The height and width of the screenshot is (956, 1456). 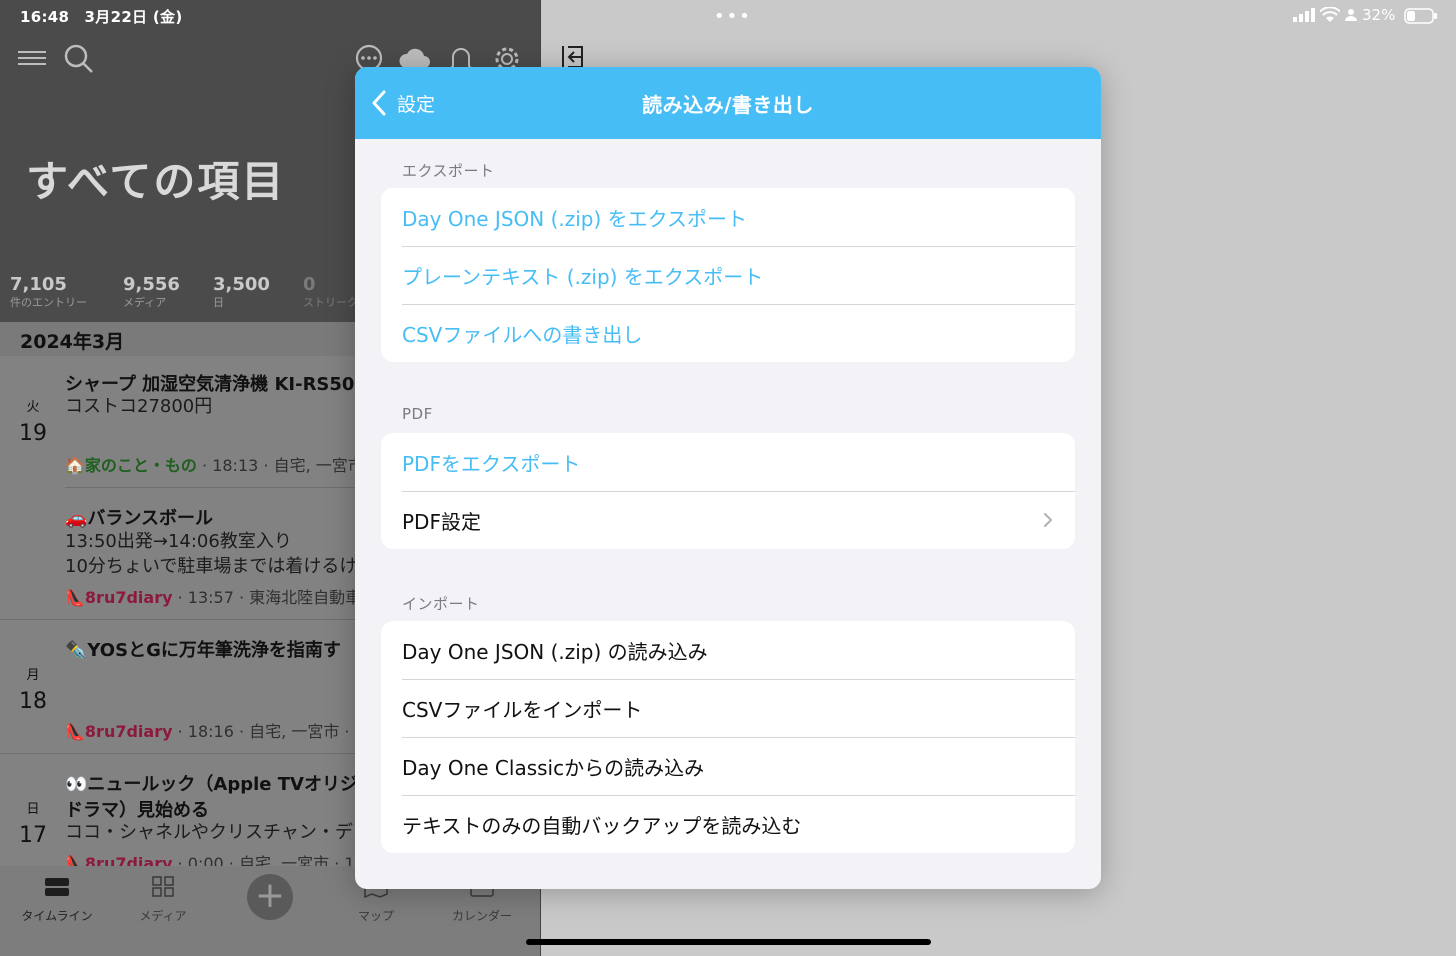 What do you see at coordinates (728, 708) in the screenshot?
I see `import-csv-row: CSVファイルをインポート` at bounding box center [728, 708].